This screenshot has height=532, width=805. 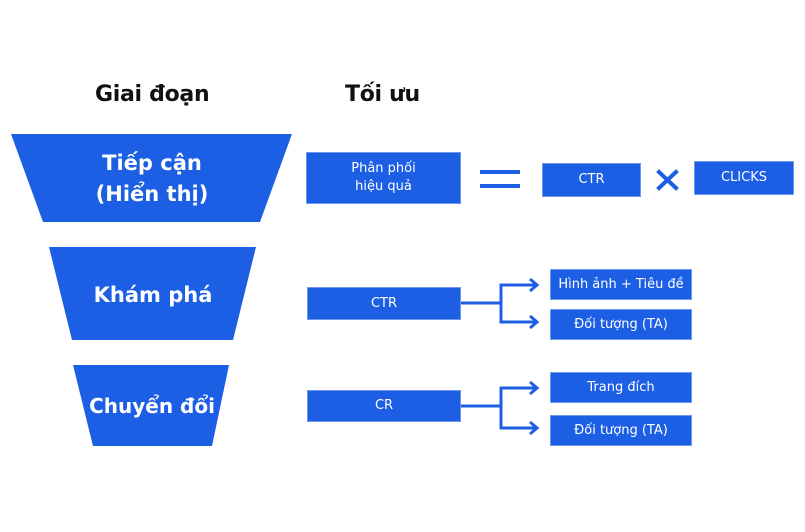 I want to click on branch-landing-page-box: Trang đích, so click(x=621, y=387).